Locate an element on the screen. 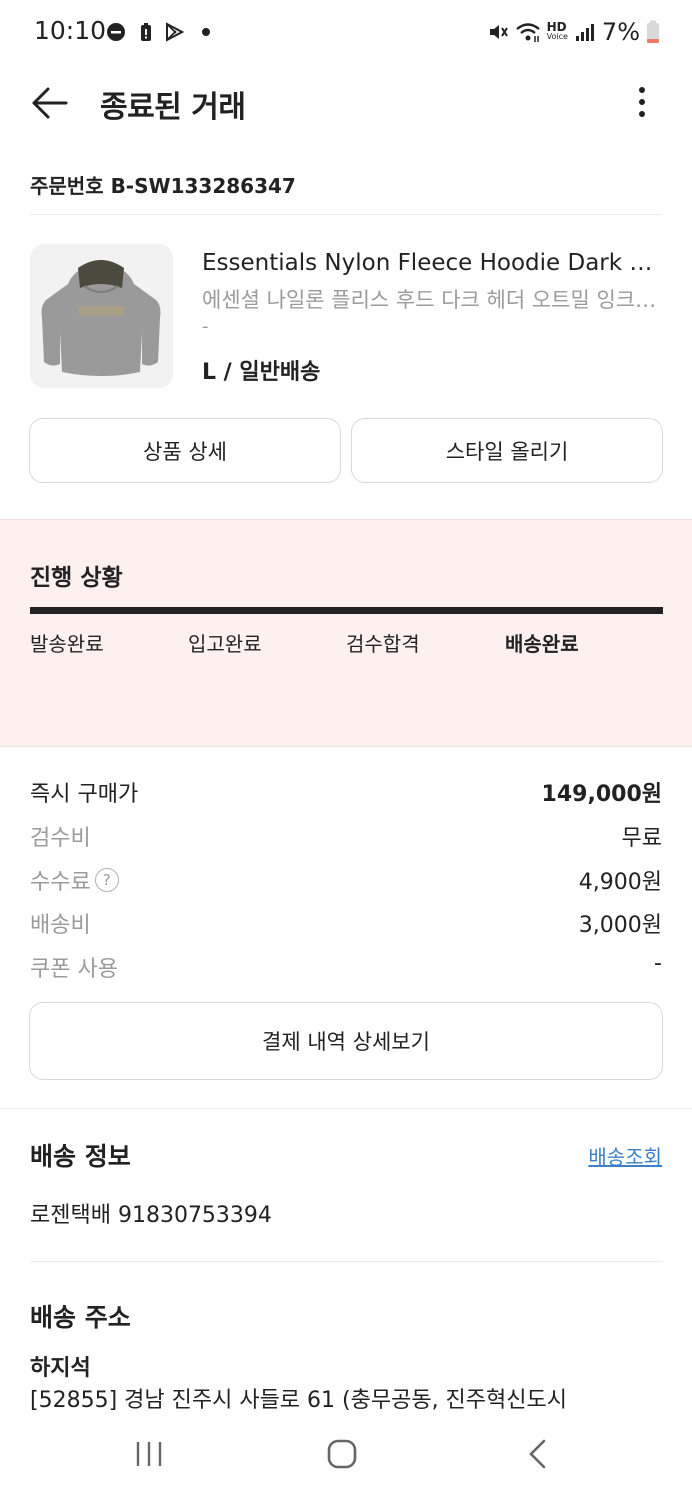  product-detail-button: 상품 상세 is located at coordinates (185, 450).